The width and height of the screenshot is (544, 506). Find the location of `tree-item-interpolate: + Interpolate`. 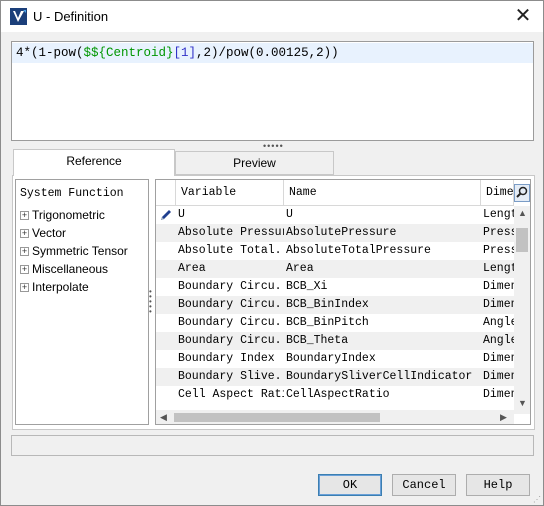

tree-item-interpolate: + Interpolate is located at coordinates (54, 287).